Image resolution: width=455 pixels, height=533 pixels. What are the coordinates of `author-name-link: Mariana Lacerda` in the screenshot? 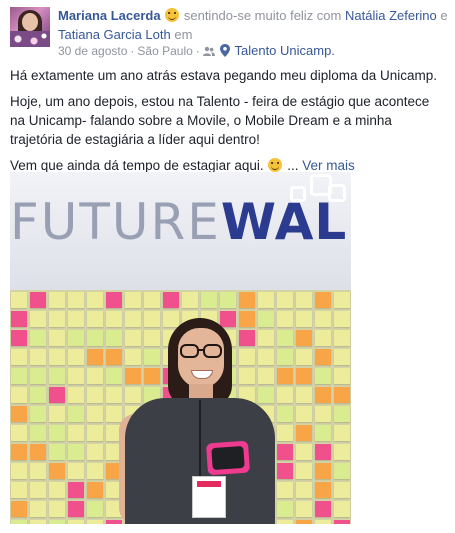 It's located at (109, 15).